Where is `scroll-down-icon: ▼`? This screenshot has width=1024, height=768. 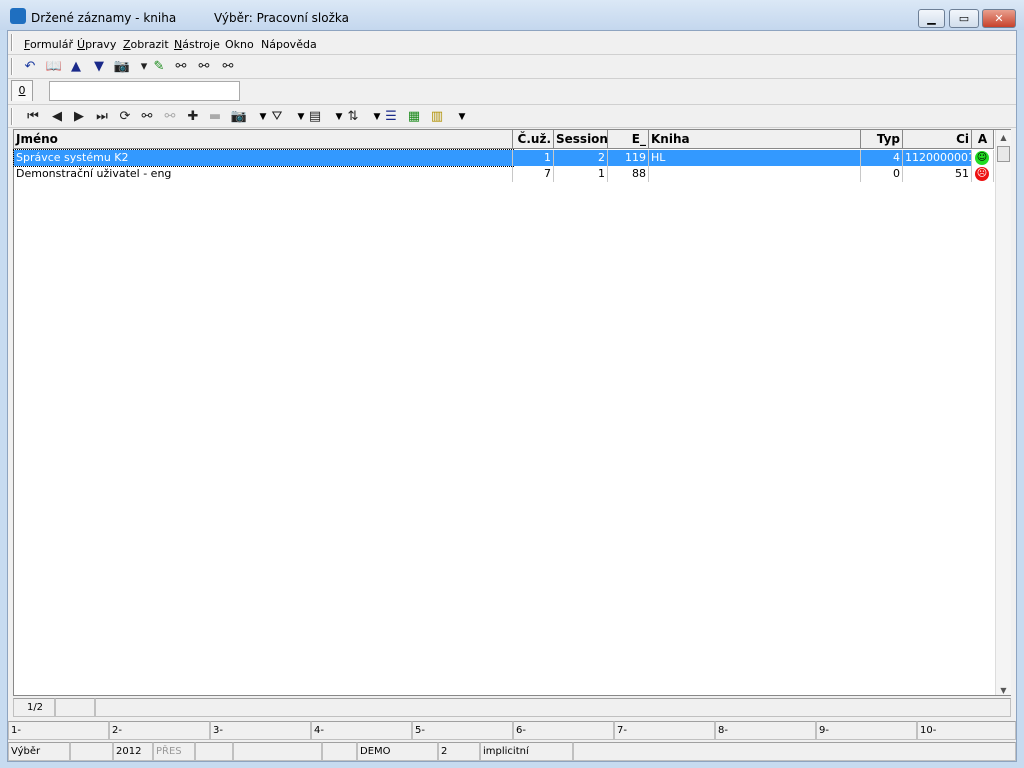 scroll-down-icon: ▼ is located at coordinates (1003, 690).